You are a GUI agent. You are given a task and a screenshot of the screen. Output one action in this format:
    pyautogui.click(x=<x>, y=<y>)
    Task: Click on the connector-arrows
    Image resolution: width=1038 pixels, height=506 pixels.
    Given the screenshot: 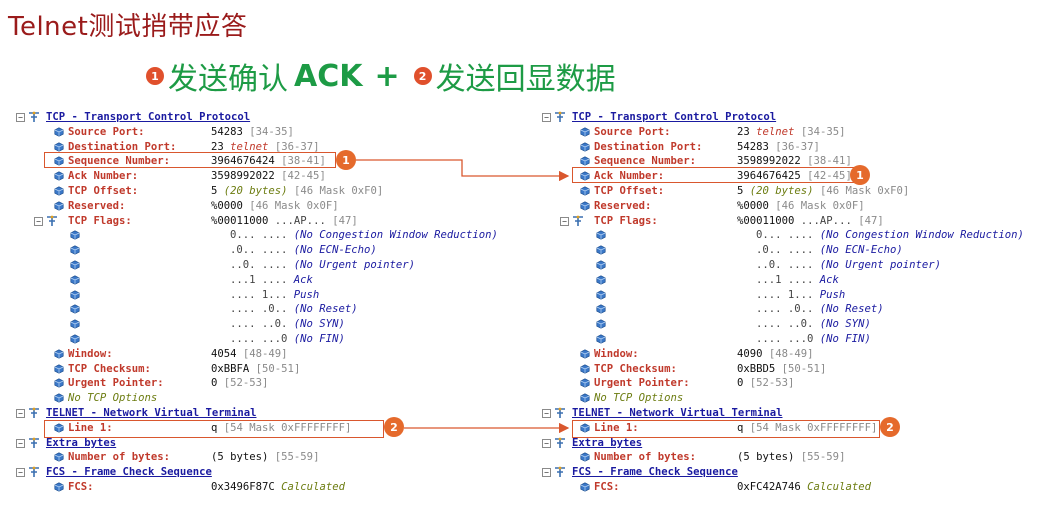 What is the action you would take?
    pyautogui.click(x=463, y=296)
    